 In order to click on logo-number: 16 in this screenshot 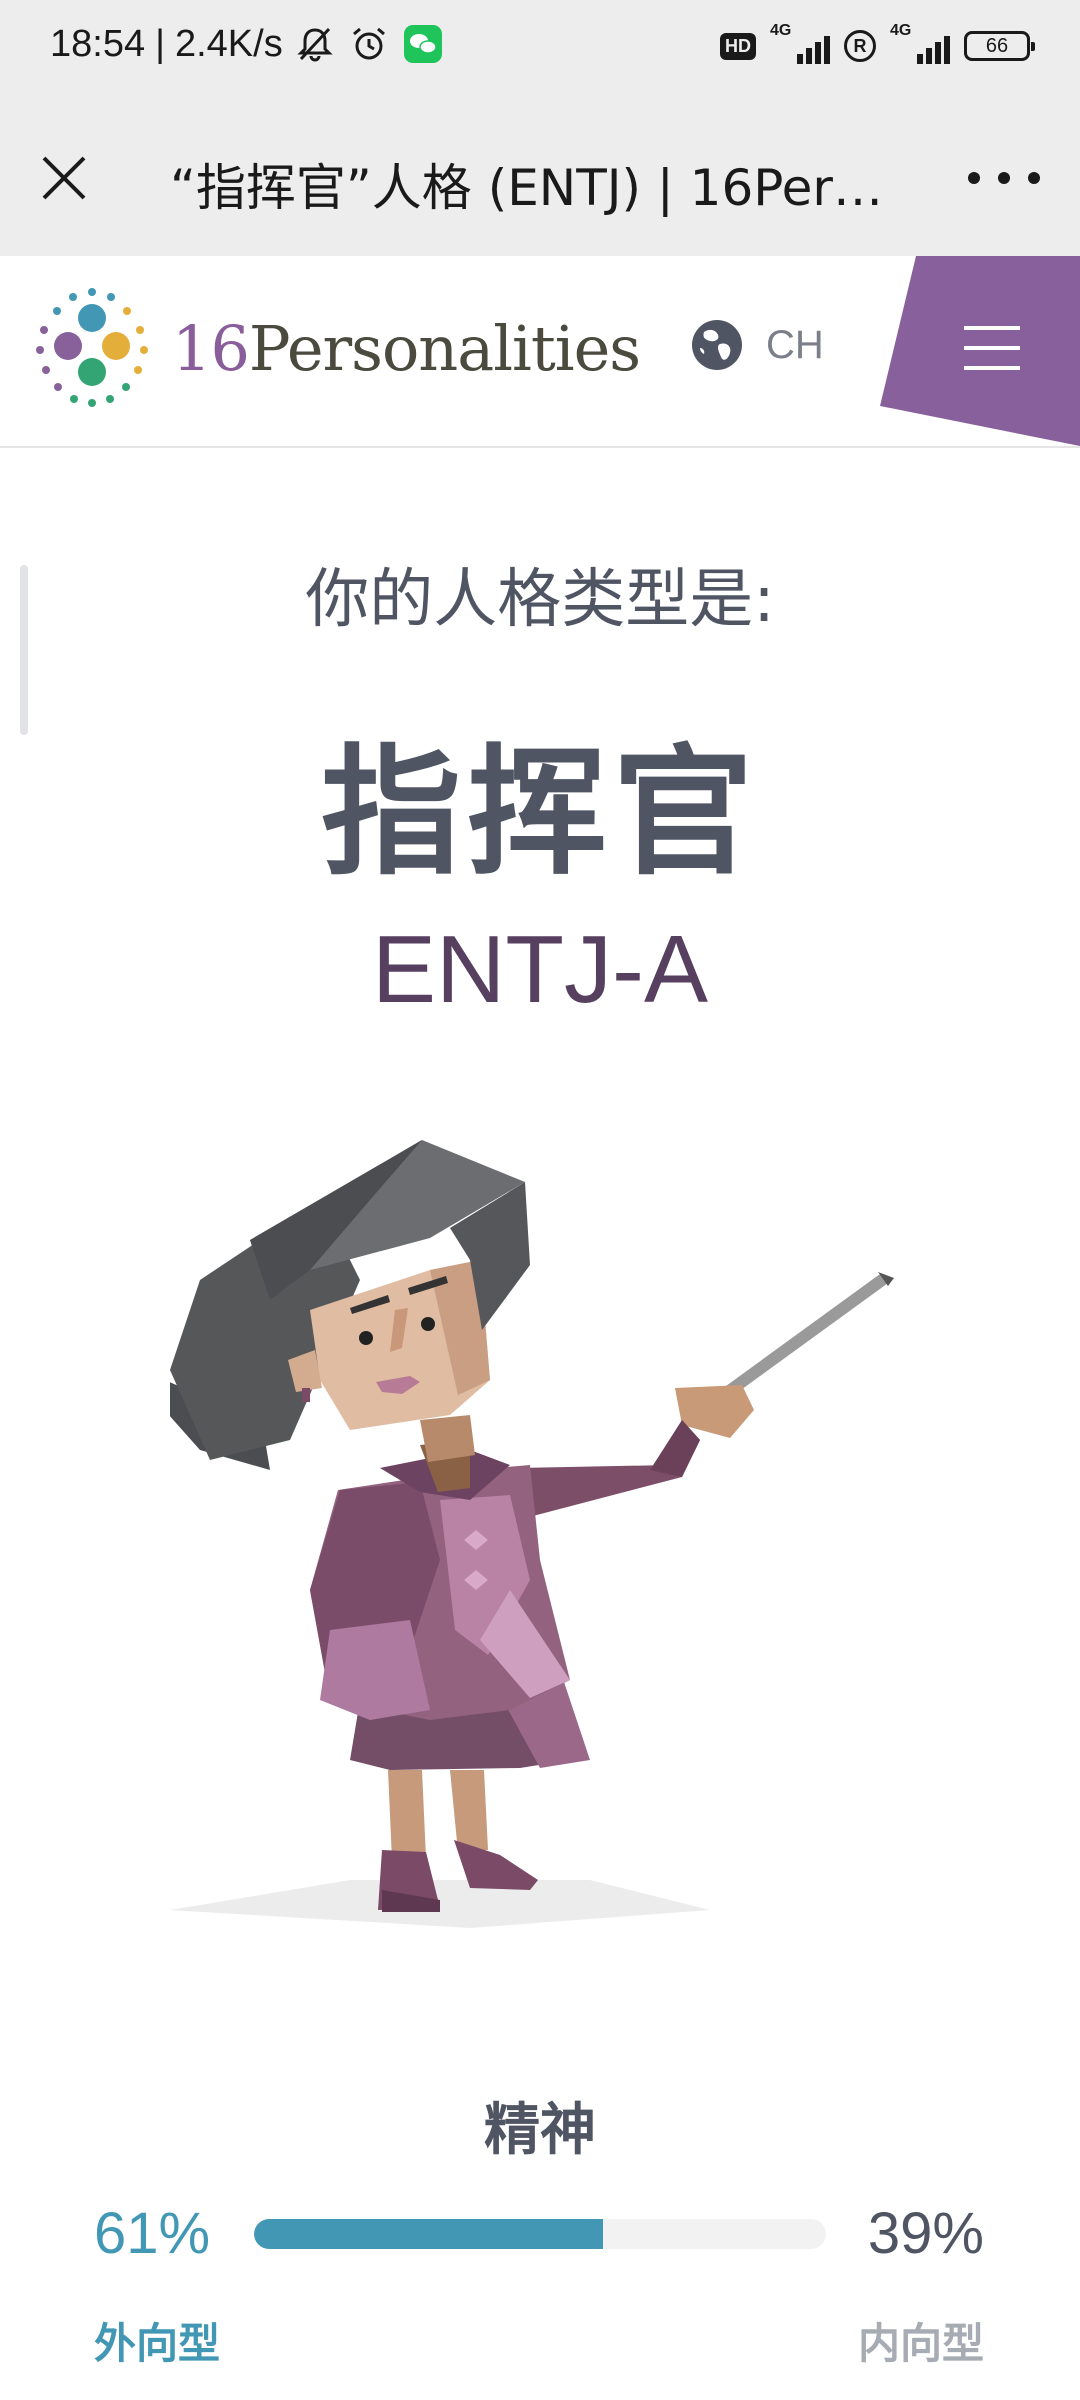, I will do `click(211, 348)`.